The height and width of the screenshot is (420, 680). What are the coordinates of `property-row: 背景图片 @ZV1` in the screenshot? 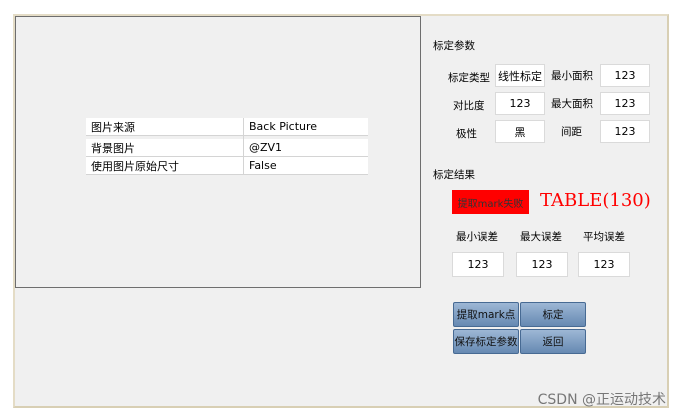 It's located at (227, 148).